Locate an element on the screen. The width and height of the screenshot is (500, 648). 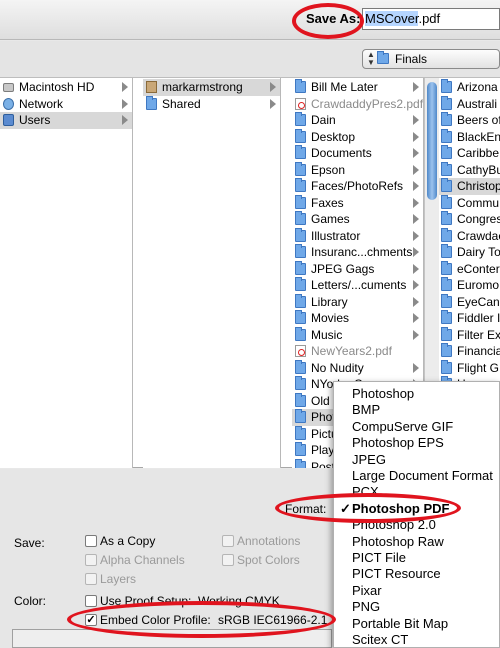
browser-item: Australi is located at coordinates (469, 104).